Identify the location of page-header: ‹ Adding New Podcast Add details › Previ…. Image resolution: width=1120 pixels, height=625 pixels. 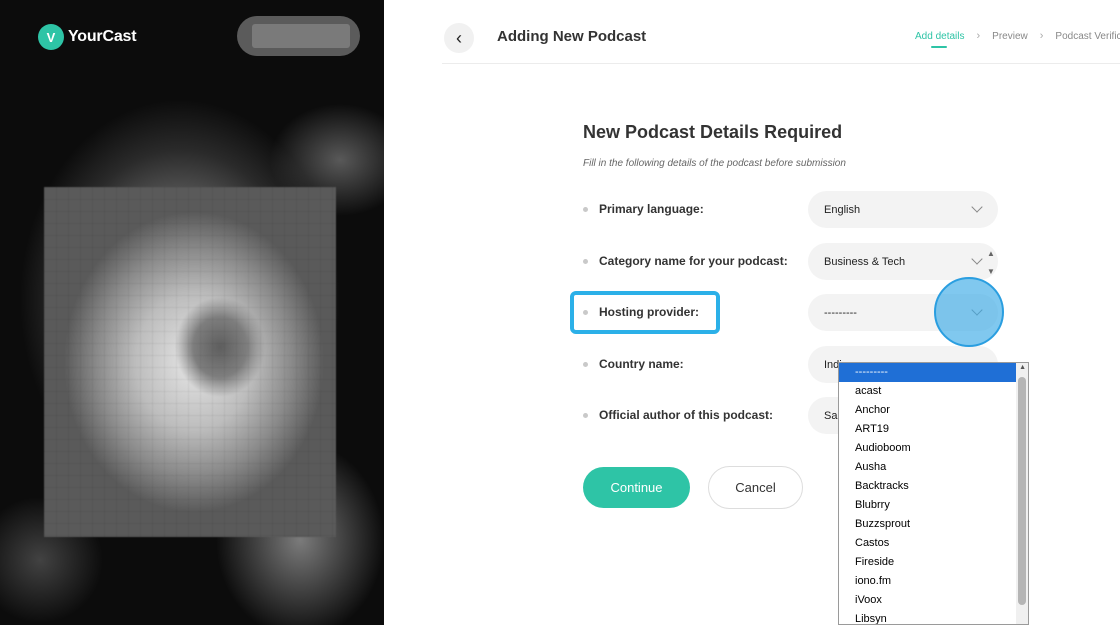
(781, 32).